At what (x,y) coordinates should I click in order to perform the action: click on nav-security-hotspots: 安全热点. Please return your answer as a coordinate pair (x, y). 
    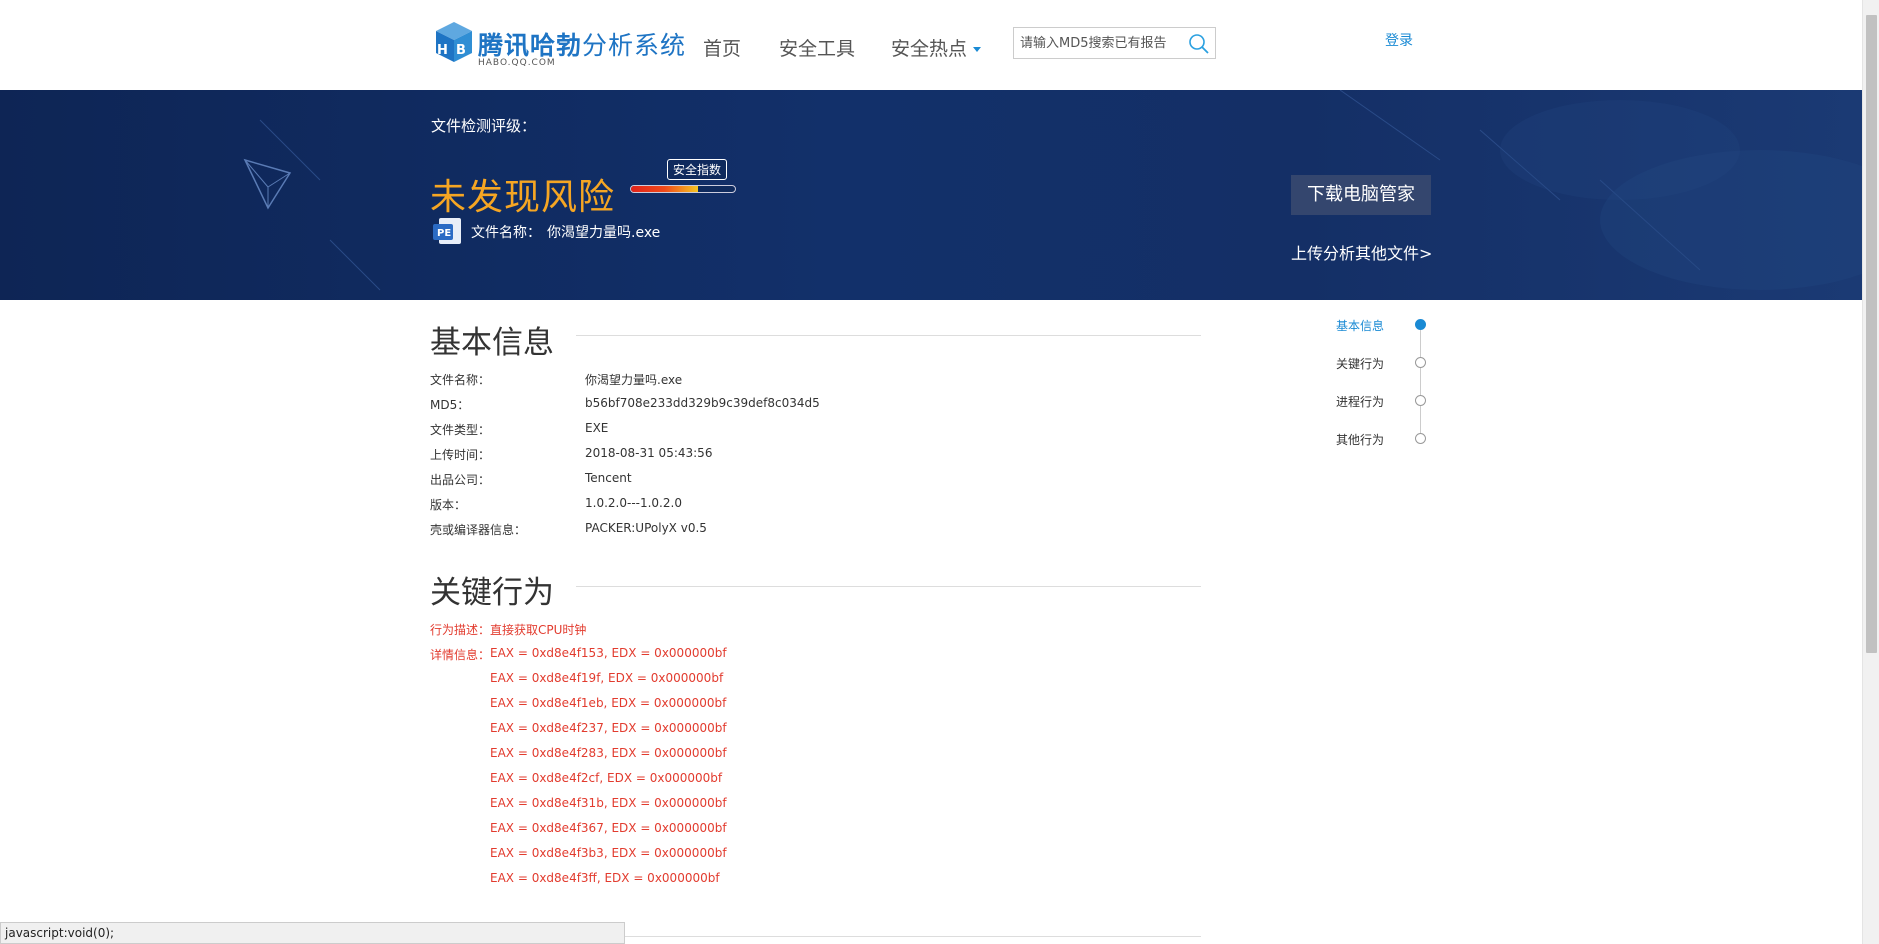
    Looking at the image, I should click on (936, 47).